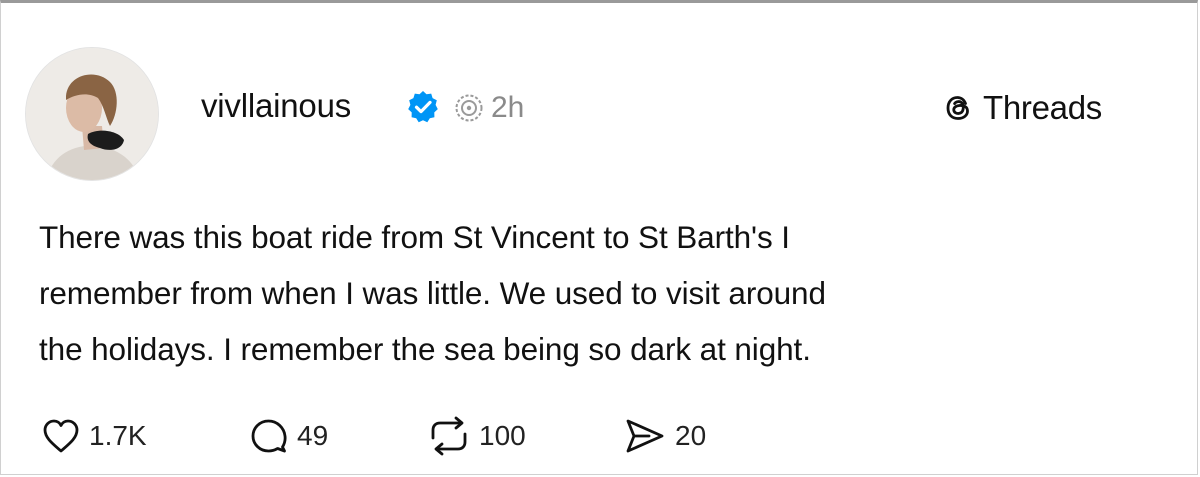 The width and height of the screenshot is (1200, 477). Describe the element at coordinates (691, 435) in the screenshot. I see `share-count: 20` at that location.